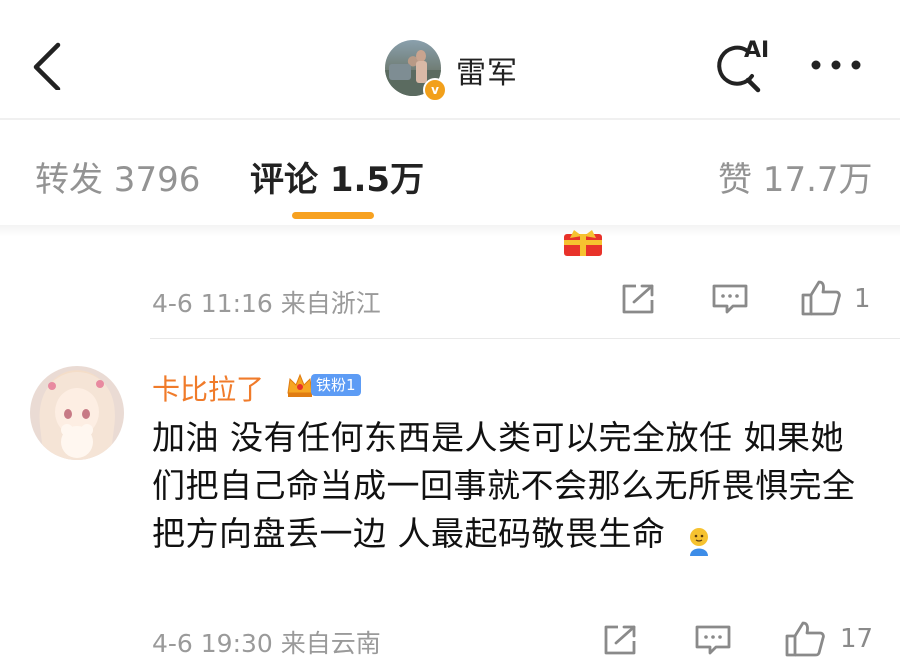 Image resolution: width=900 pixels, height=662 pixels. Describe the element at coordinates (583, 242) in the screenshot. I see `gift-icon` at that location.